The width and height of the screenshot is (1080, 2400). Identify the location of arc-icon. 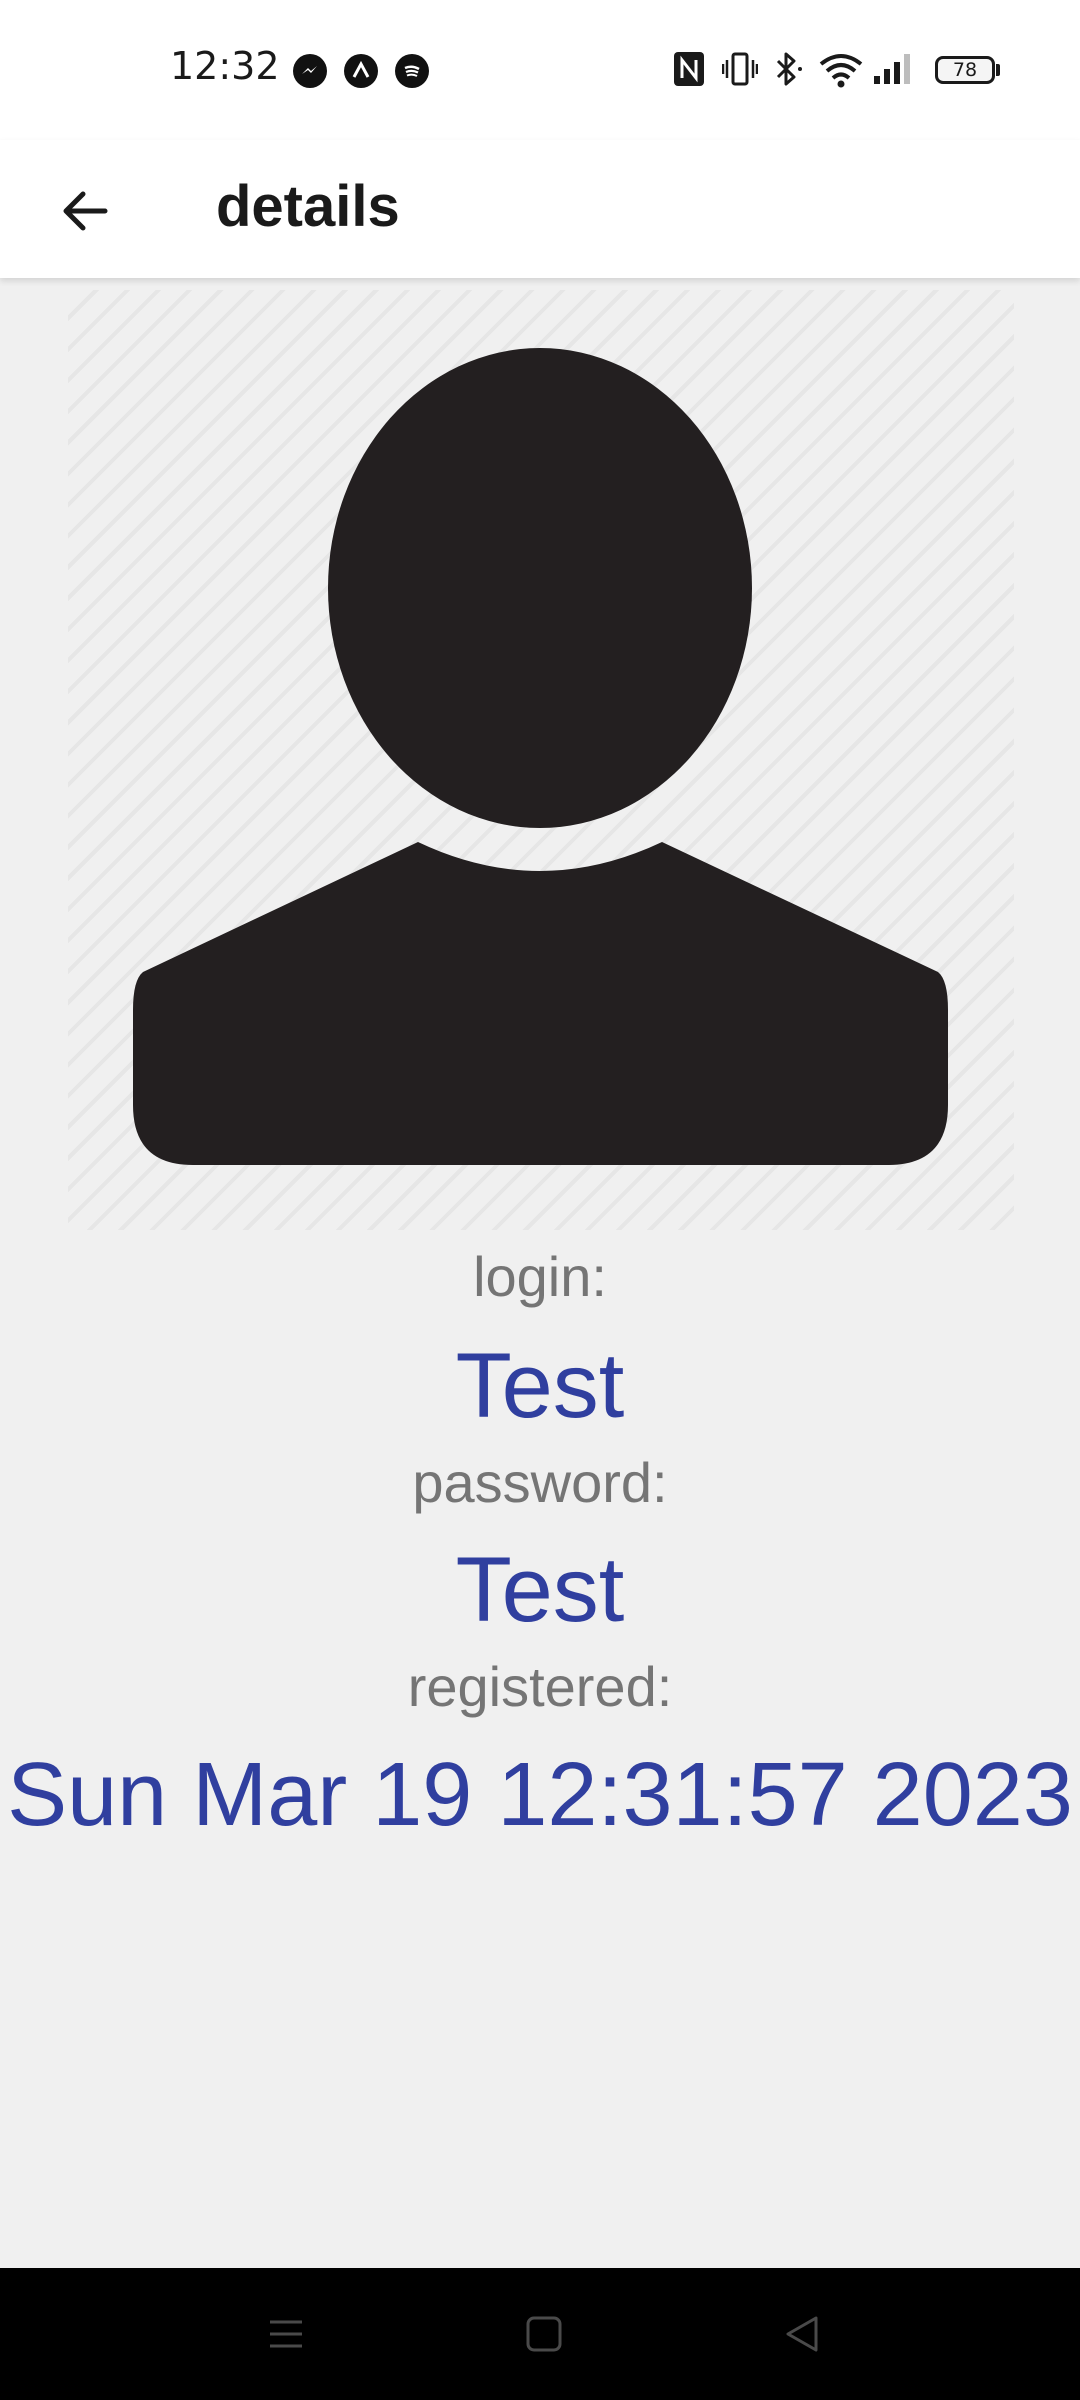
(361, 71).